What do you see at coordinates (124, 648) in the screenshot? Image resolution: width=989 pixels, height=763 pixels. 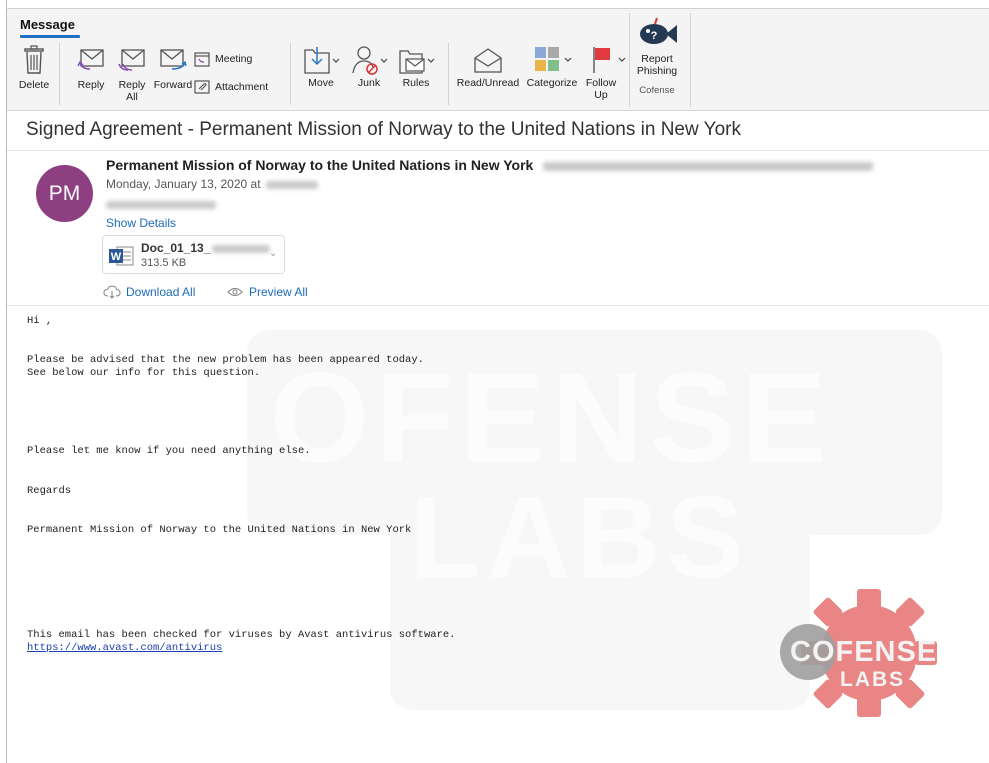 I see `avast-link: https://www.avast.com/antivirus` at bounding box center [124, 648].